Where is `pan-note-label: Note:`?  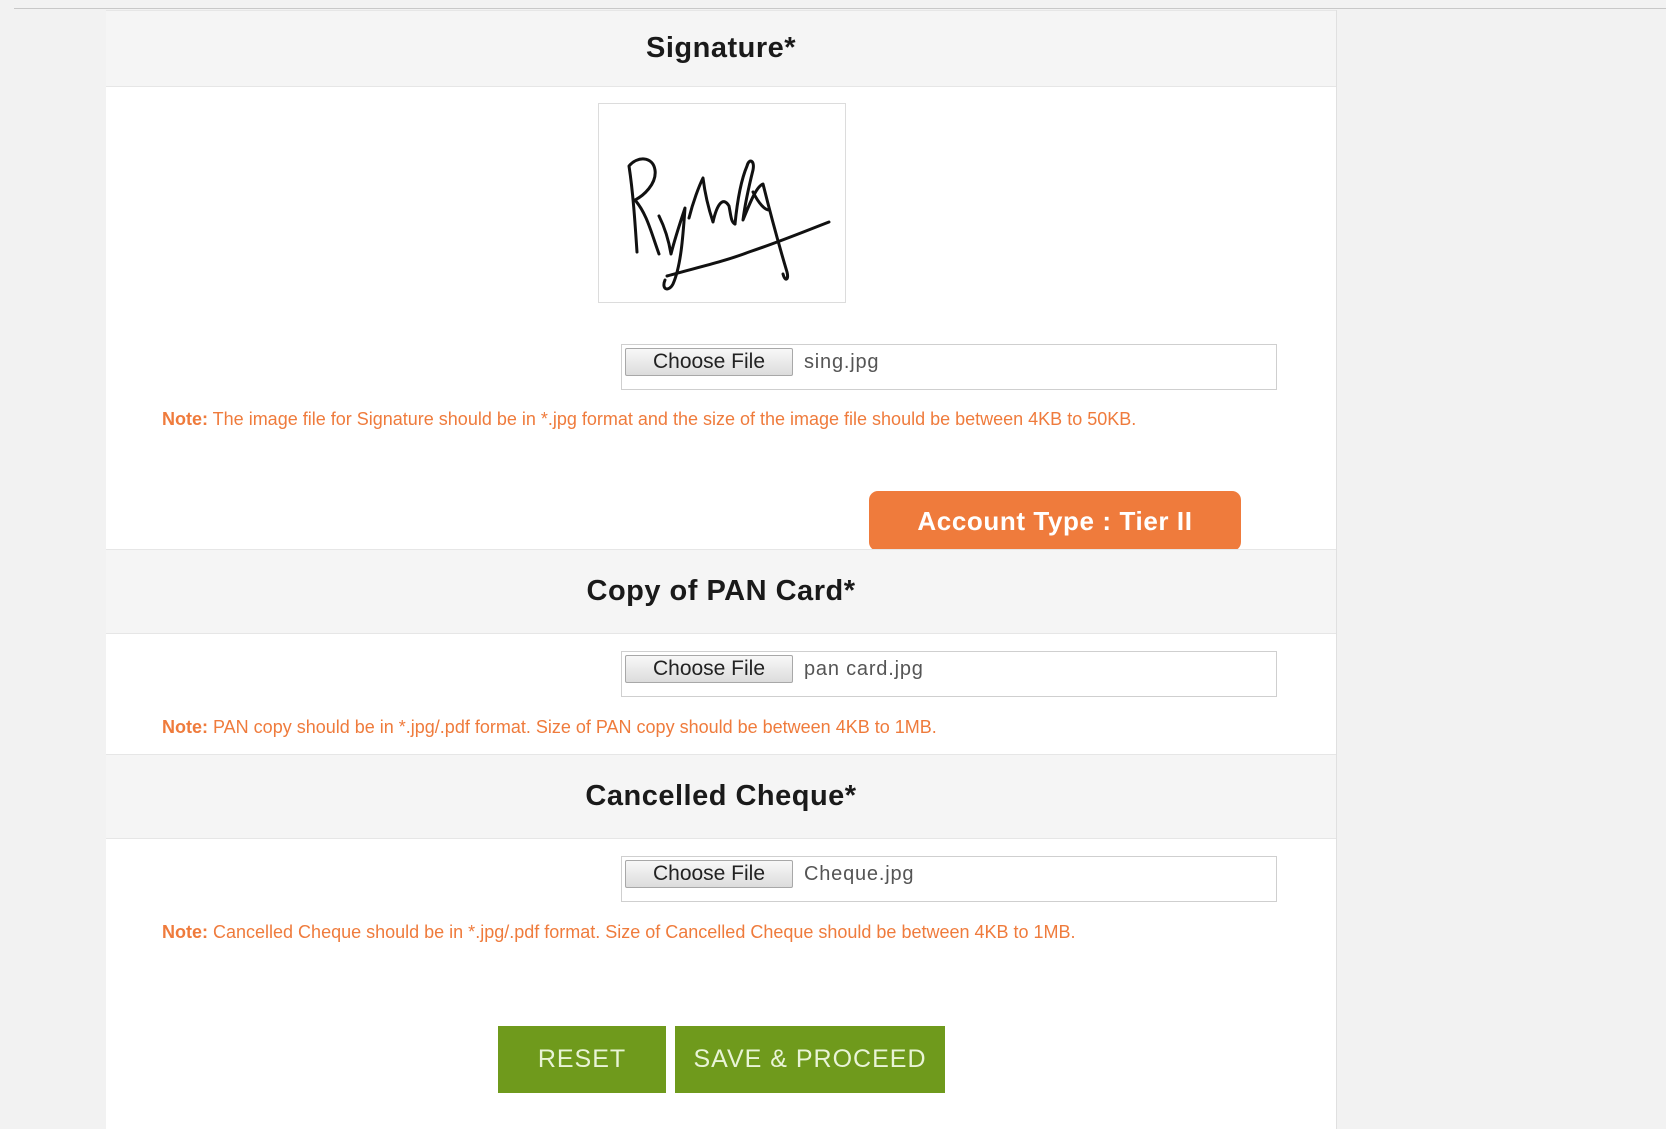 pan-note-label: Note: is located at coordinates (185, 727).